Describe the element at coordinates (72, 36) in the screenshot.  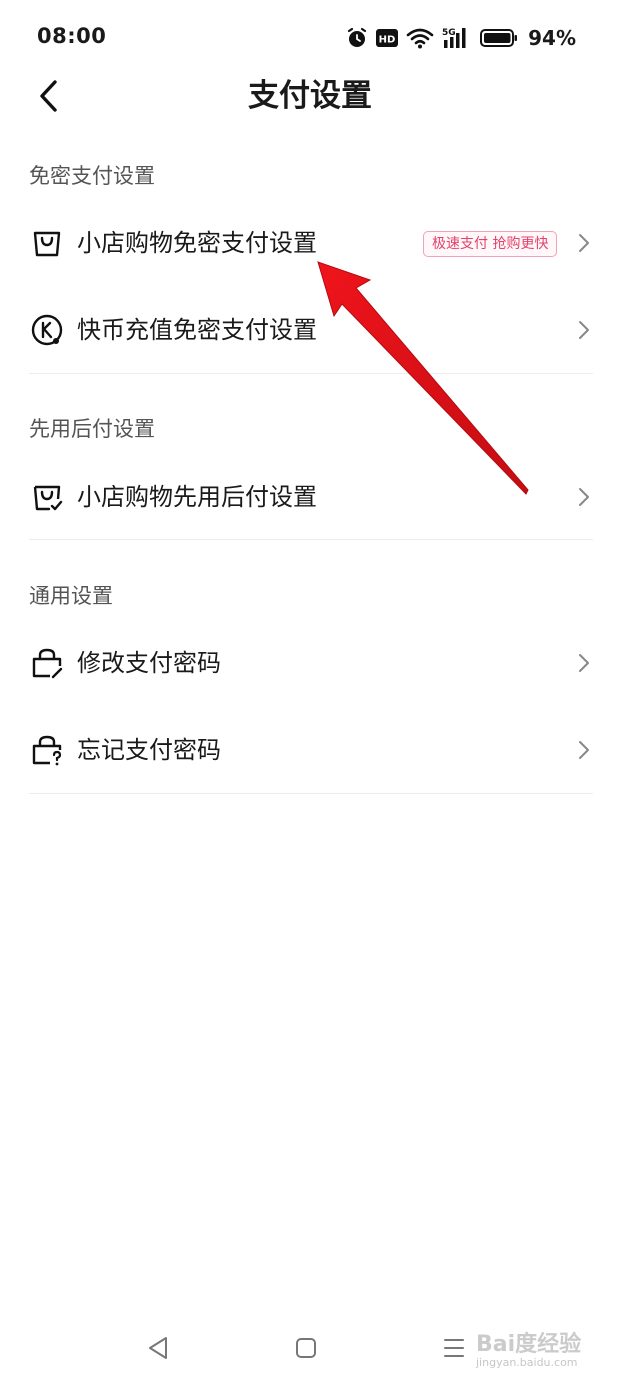
I see `status-time: 08:00` at that location.